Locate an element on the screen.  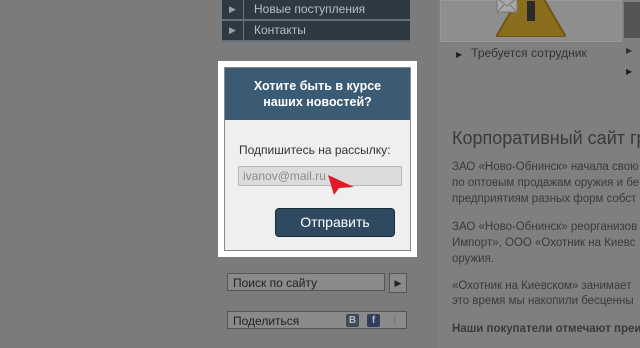
email-field: ivanov@mail.ru is located at coordinates (320, 176).